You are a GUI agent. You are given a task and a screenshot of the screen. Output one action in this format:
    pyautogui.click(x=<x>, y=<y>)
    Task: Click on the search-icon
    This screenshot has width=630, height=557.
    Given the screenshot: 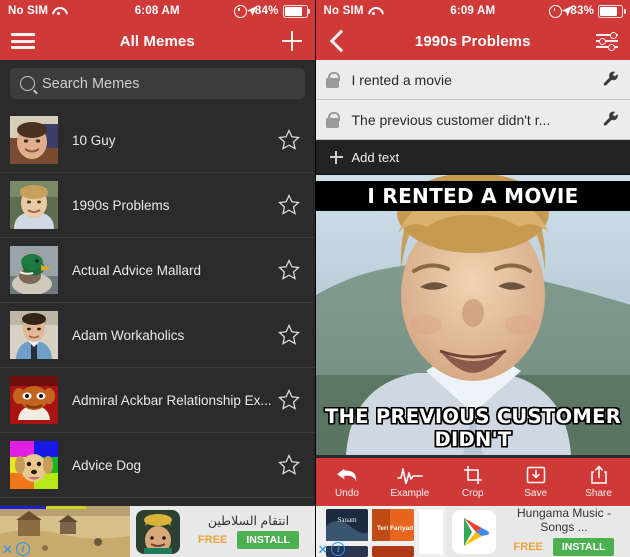 What is the action you would take?
    pyautogui.click(x=27, y=83)
    